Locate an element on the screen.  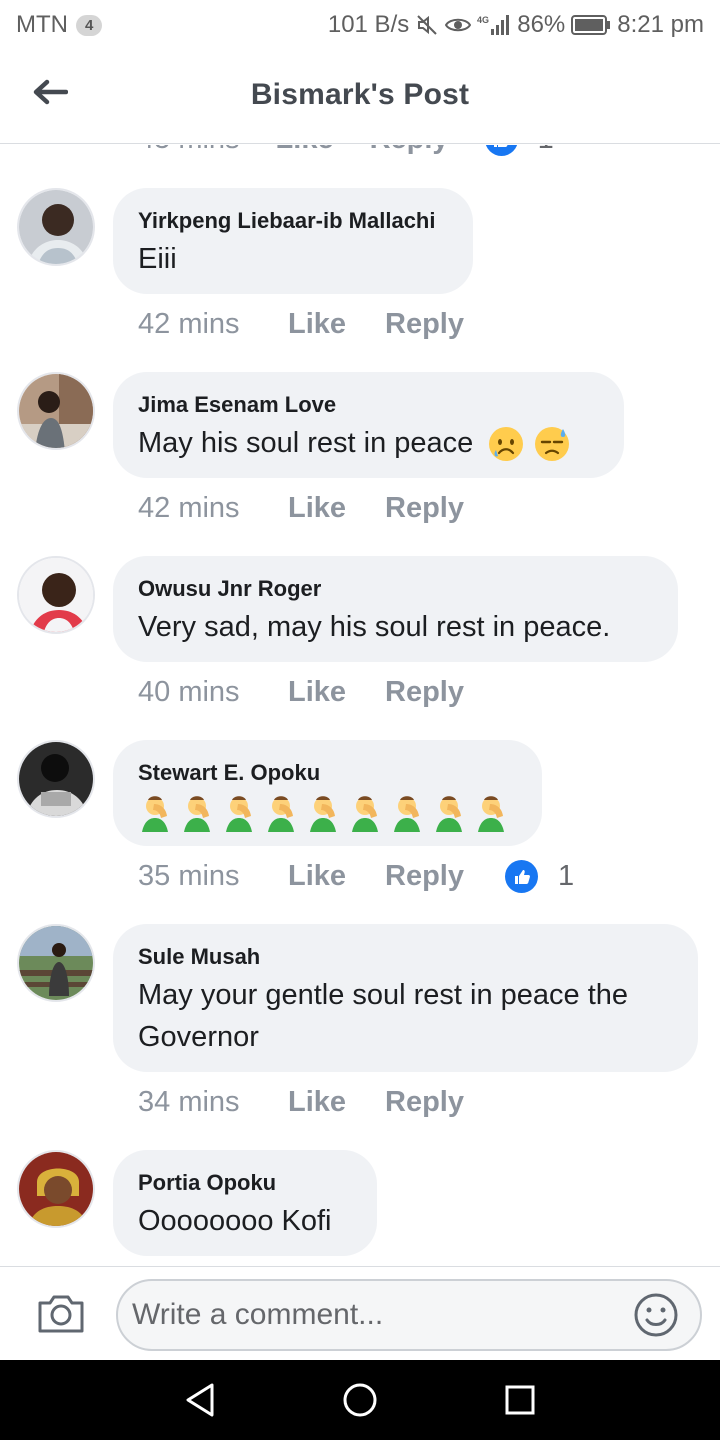
sim-badge: 4 is located at coordinates (89, 25).